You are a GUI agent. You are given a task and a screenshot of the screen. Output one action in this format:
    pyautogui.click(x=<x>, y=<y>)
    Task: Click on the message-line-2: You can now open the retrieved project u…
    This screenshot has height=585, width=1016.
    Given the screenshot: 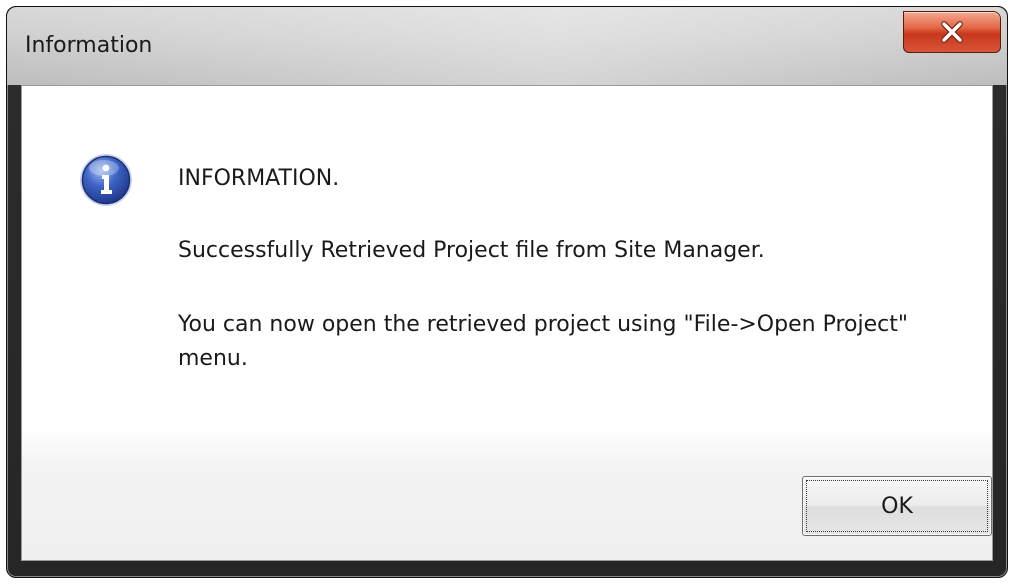 What is the action you would take?
    pyautogui.click(x=543, y=341)
    